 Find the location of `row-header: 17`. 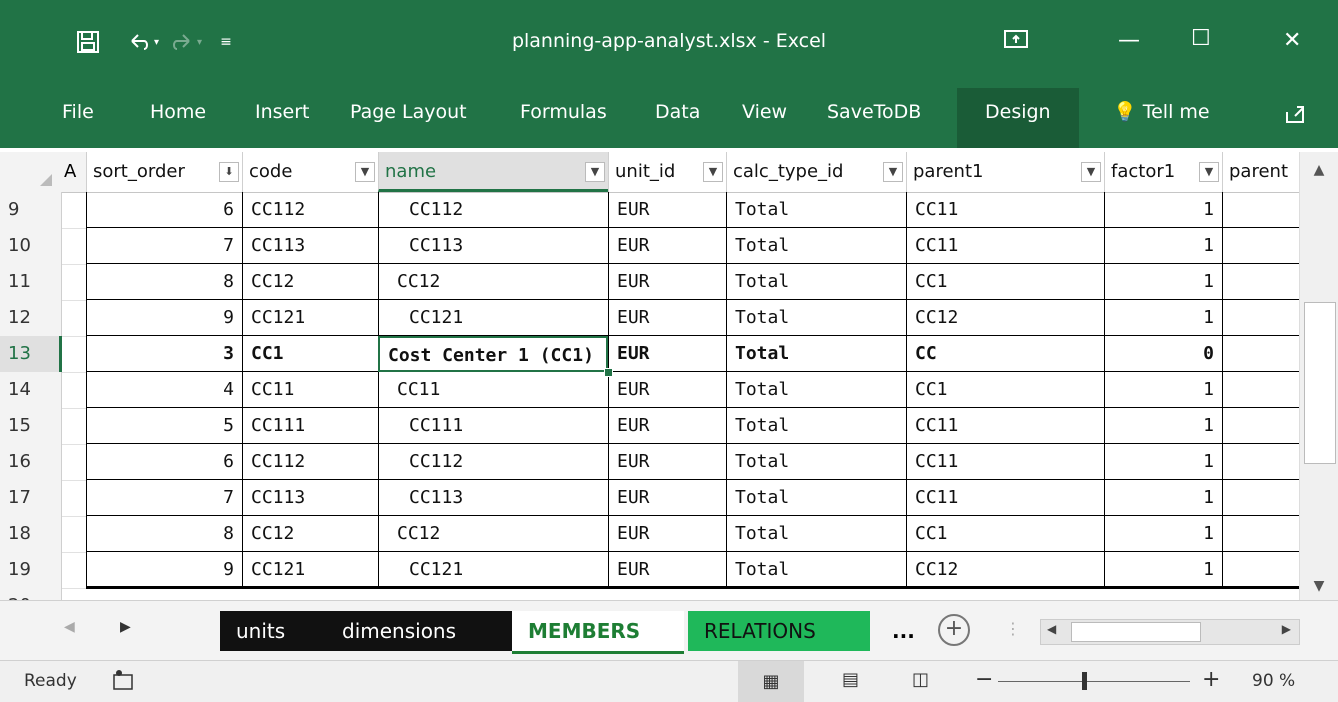

row-header: 17 is located at coordinates (31, 498).